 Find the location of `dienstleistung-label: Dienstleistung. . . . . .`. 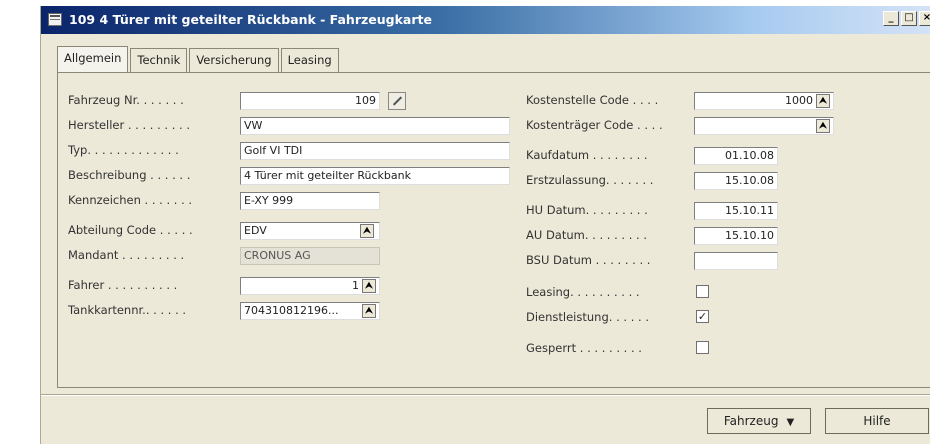

dienstleistung-label: Dienstleistung. . . . . . is located at coordinates (587, 317).